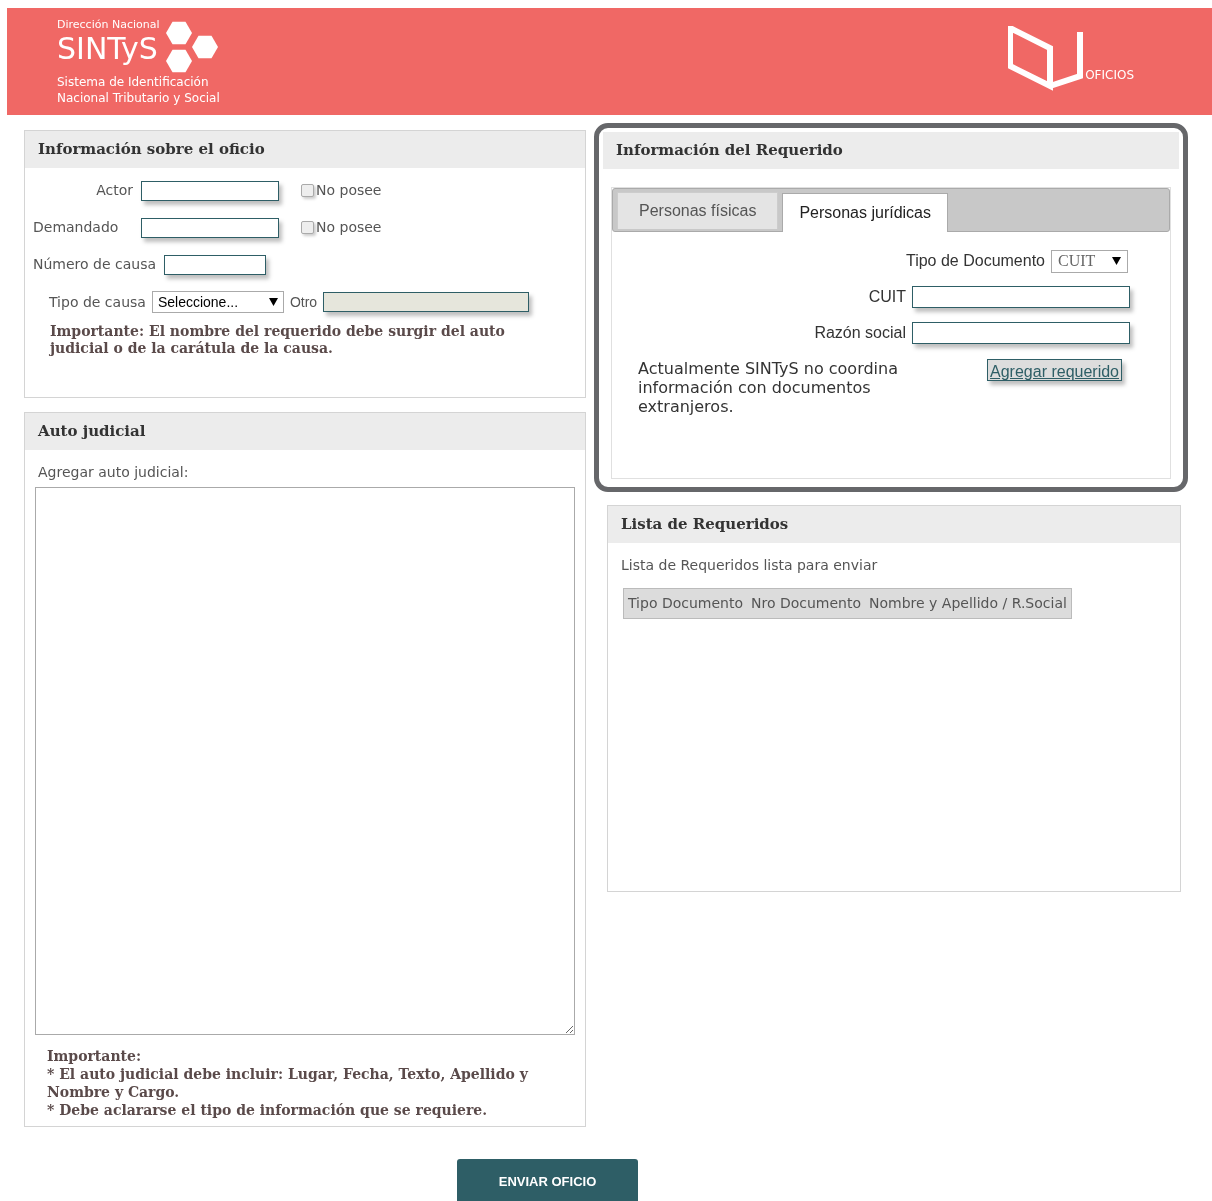 The height and width of the screenshot is (1201, 1212). I want to click on field-label: Agregar auto judicial:, so click(113, 472).